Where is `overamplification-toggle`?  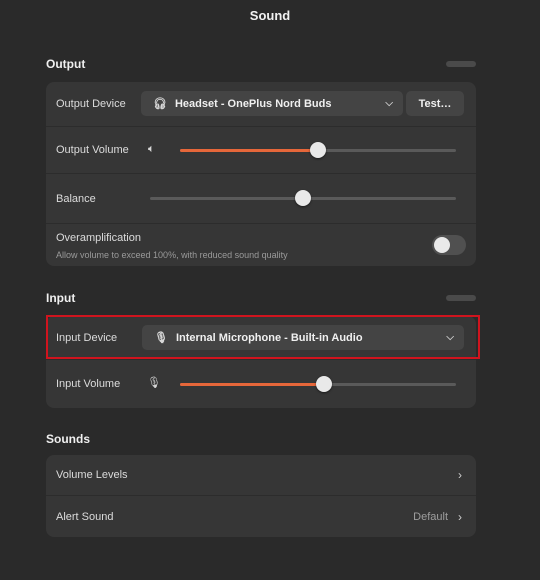
overamplification-toggle is located at coordinates (449, 245).